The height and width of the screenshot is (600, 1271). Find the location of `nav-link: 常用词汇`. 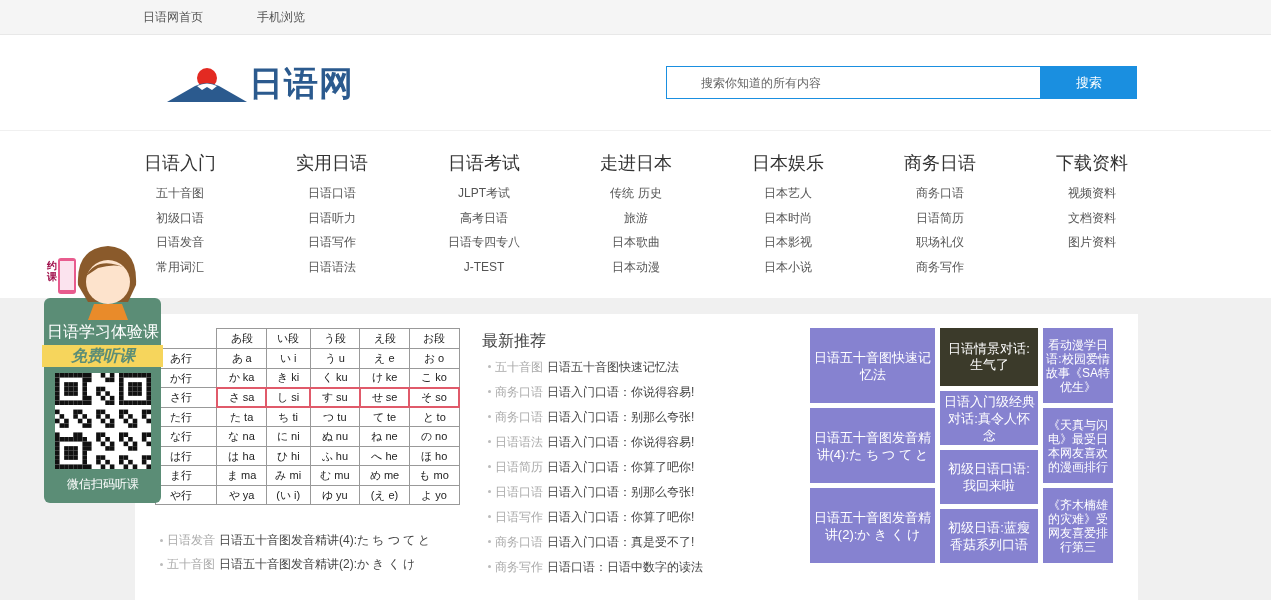

nav-link: 常用词汇 is located at coordinates (180, 266).